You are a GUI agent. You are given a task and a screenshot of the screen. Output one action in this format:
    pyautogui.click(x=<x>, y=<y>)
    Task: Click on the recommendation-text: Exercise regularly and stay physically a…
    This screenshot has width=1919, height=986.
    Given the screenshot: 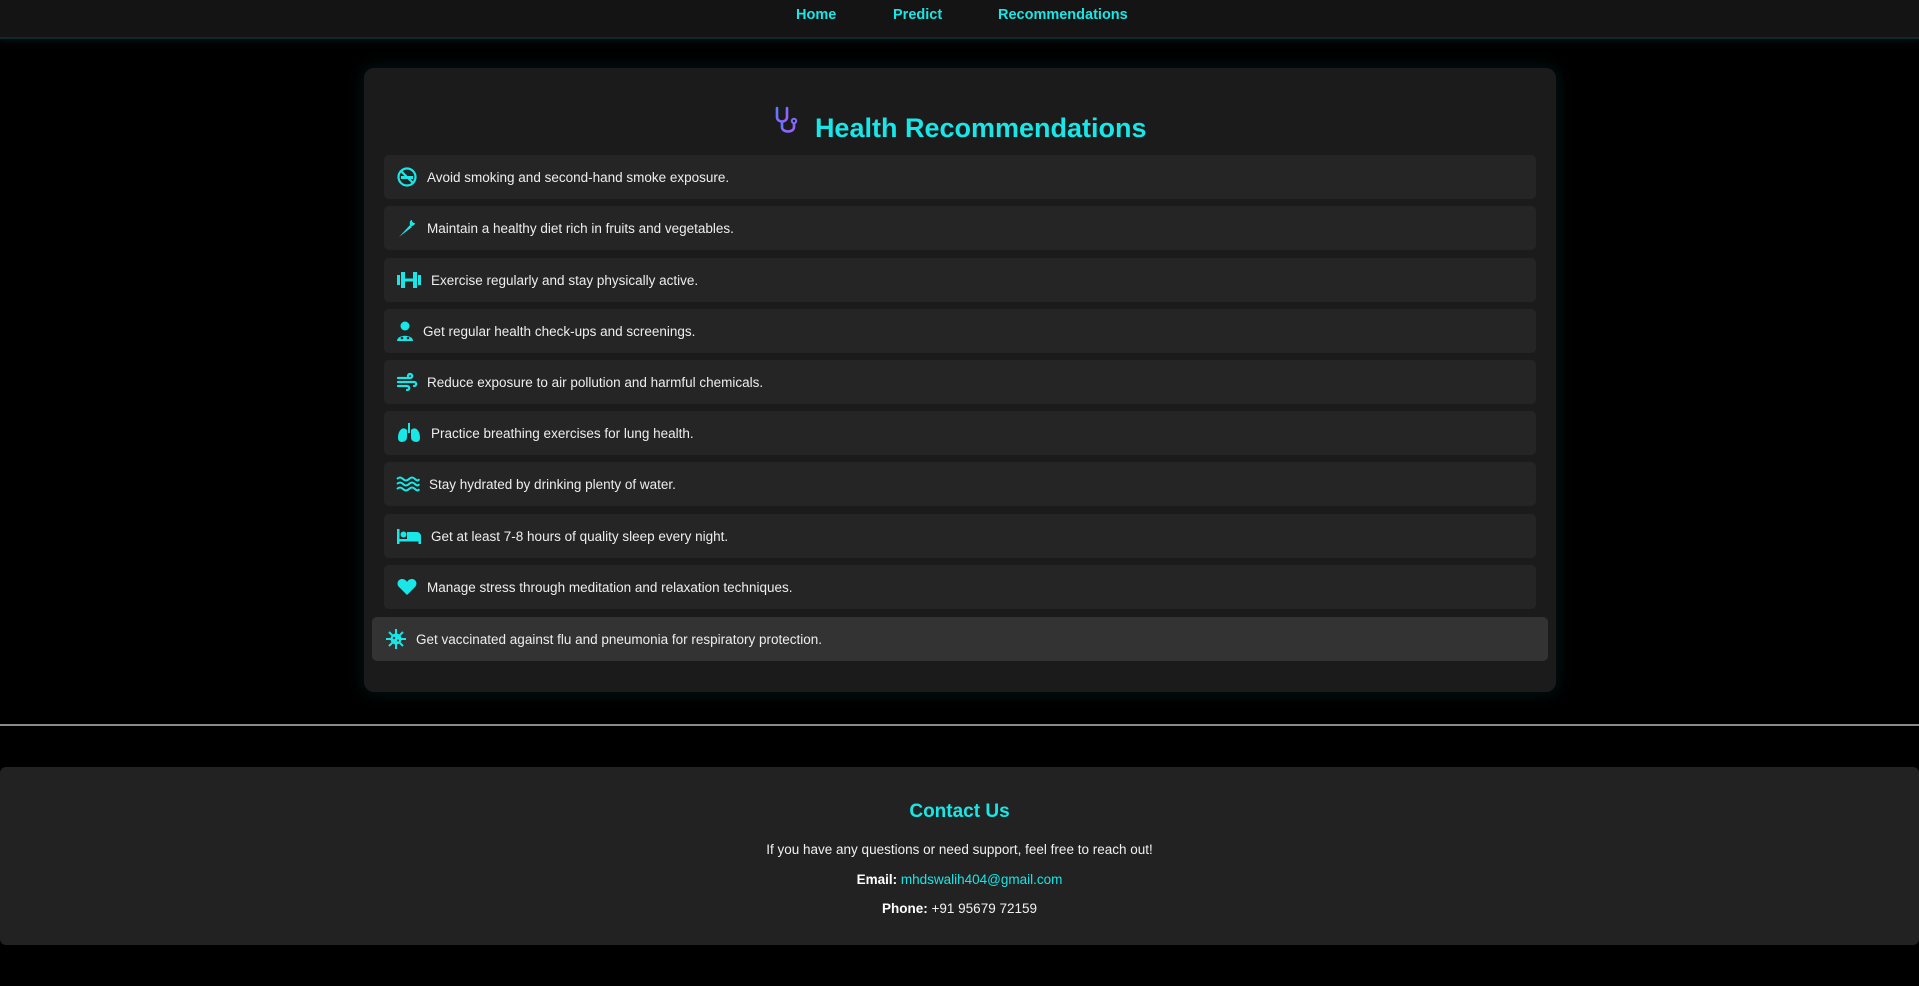 What is the action you would take?
    pyautogui.click(x=565, y=280)
    